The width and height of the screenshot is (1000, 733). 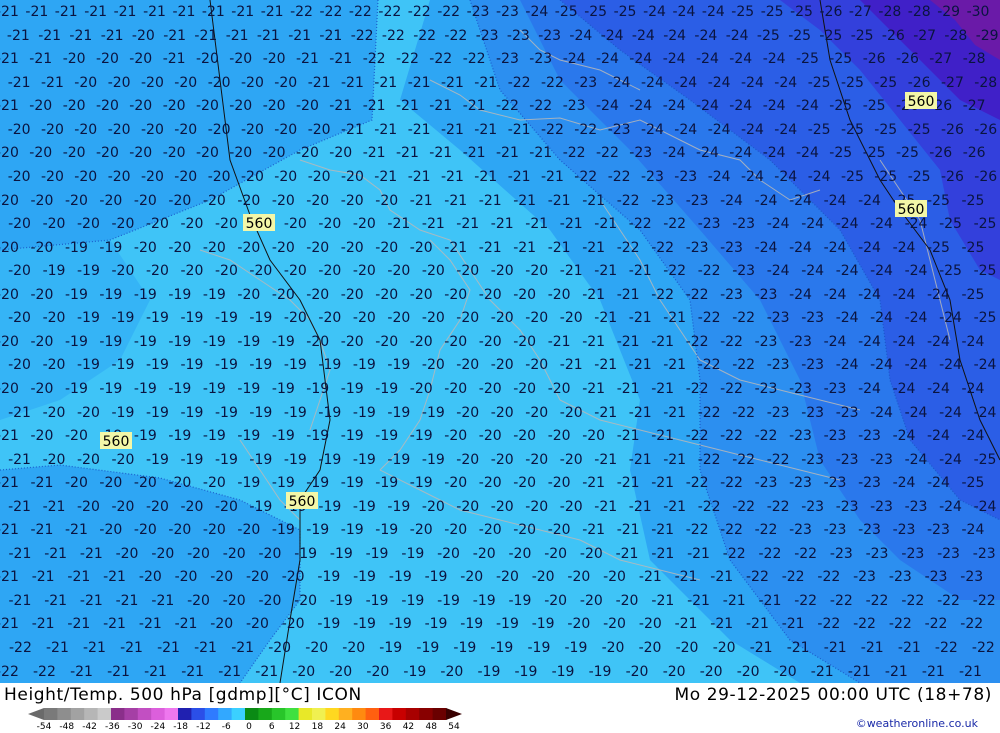 What do you see at coordinates (431, 727) in the screenshot?
I see `scale-tick-label: 48` at bounding box center [431, 727].